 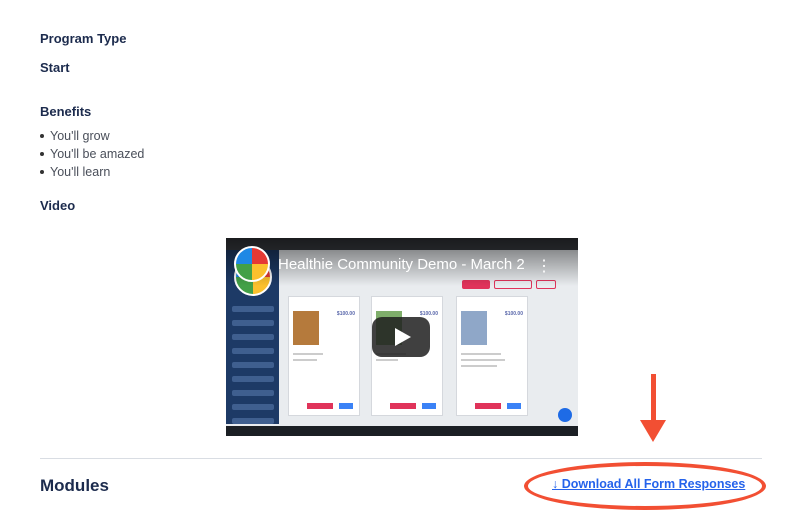 I want to click on modules-heading: Modules, so click(x=74, y=485).